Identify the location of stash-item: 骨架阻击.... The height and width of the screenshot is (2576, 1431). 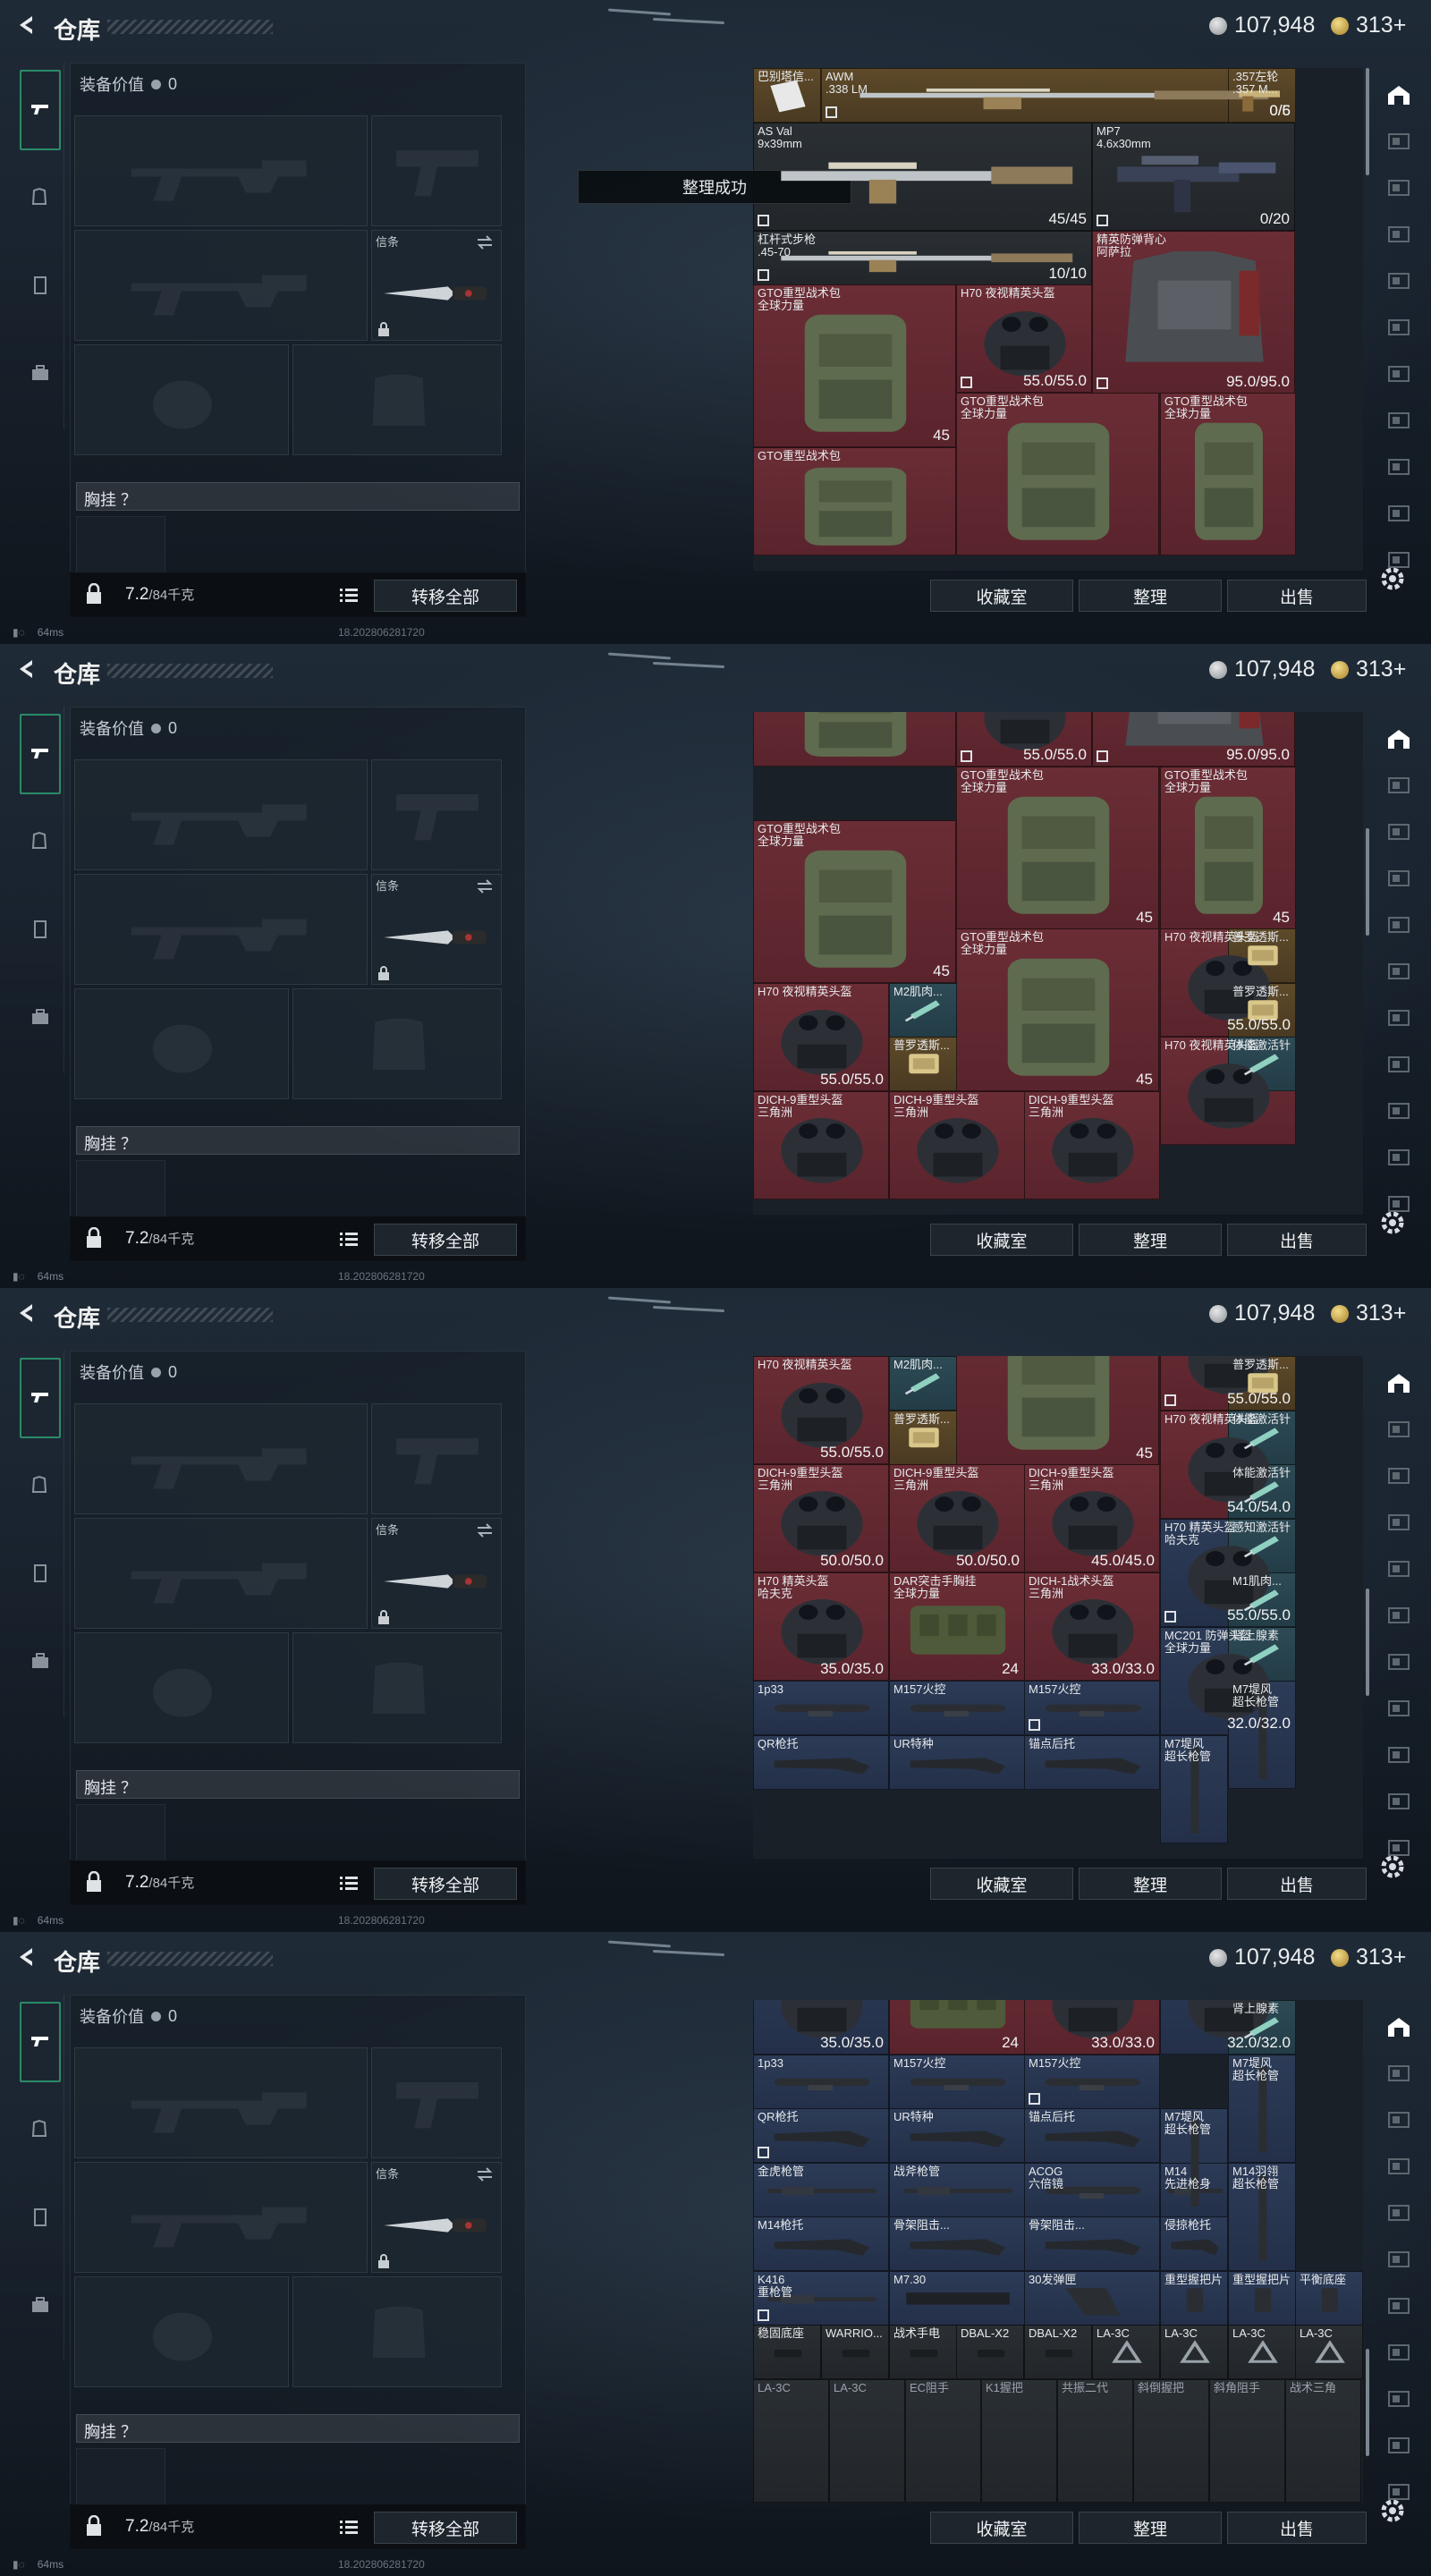
(1092, 2243).